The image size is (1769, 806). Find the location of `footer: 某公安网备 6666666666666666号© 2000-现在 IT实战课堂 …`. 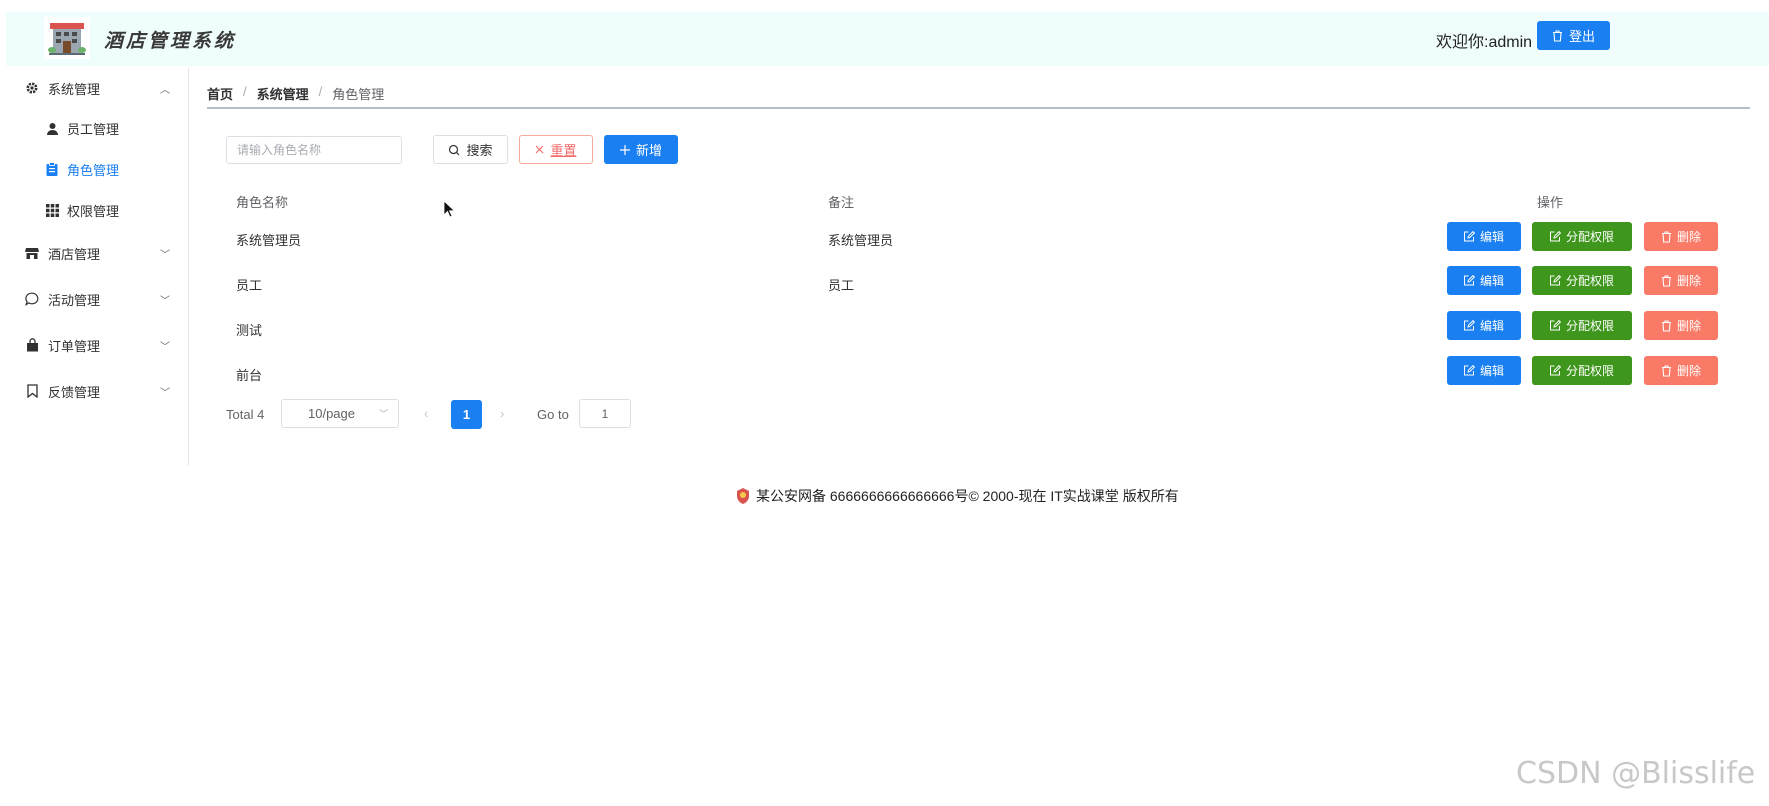

footer: 某公安网备 6666666666666666号© 2000-现在 IT实战课堂 … is located at coordinates (956, 496).